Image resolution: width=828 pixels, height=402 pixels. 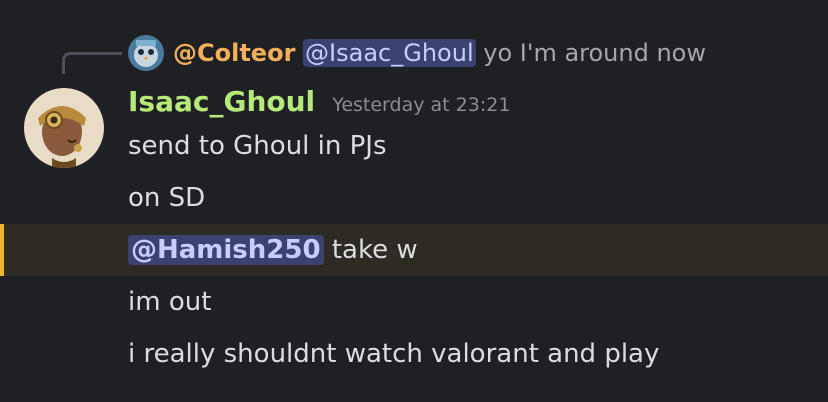 What do you see at coordinates (257, 146) in the screenshot?
I see `message-text: send to Ghoul in PJs` at bounding box center [257, 146].